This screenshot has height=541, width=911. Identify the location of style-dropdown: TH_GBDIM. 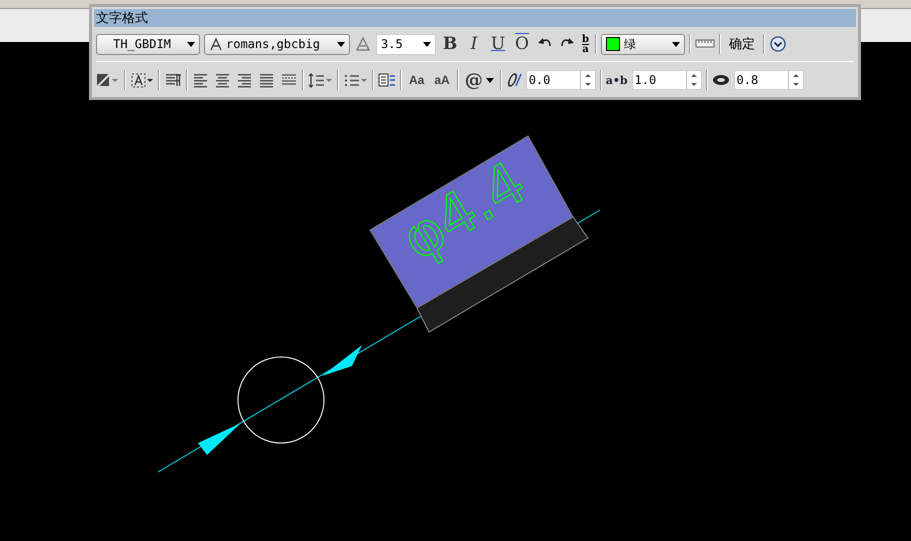
(148, 44).